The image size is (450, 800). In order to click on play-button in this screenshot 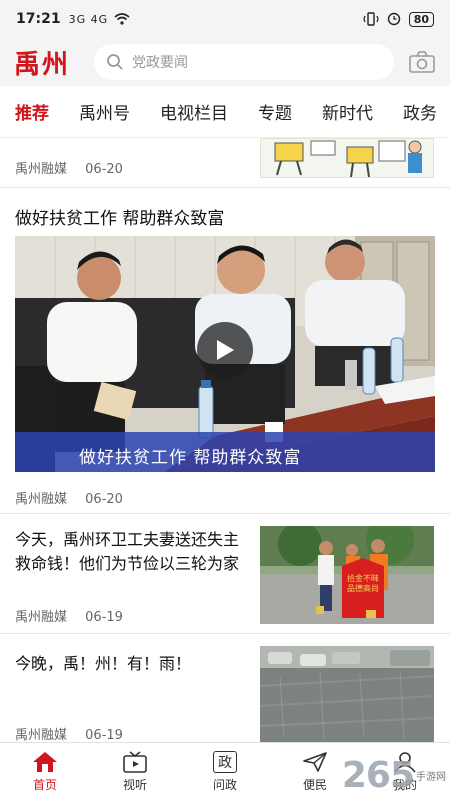, I will do `click(225, 350)`.